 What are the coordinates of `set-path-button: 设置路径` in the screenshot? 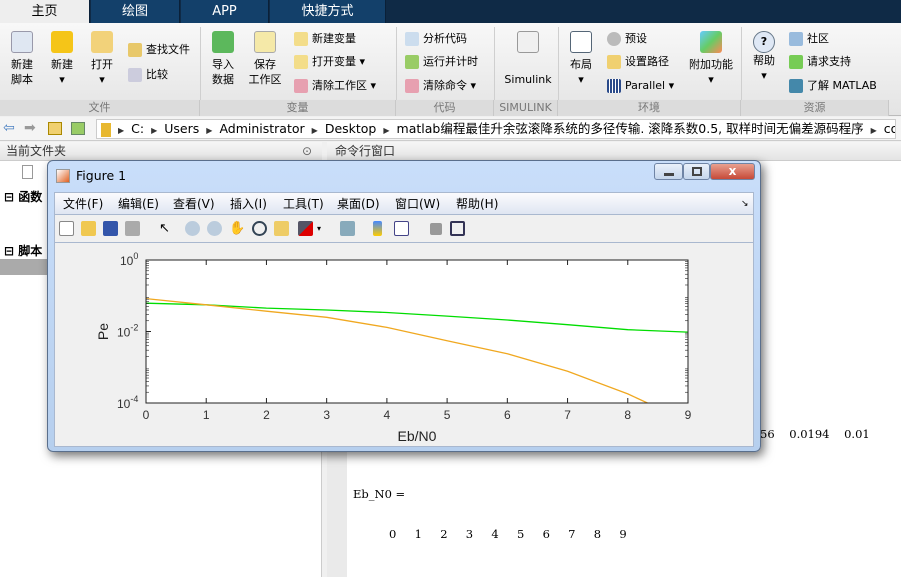 It's located at (638, 62).